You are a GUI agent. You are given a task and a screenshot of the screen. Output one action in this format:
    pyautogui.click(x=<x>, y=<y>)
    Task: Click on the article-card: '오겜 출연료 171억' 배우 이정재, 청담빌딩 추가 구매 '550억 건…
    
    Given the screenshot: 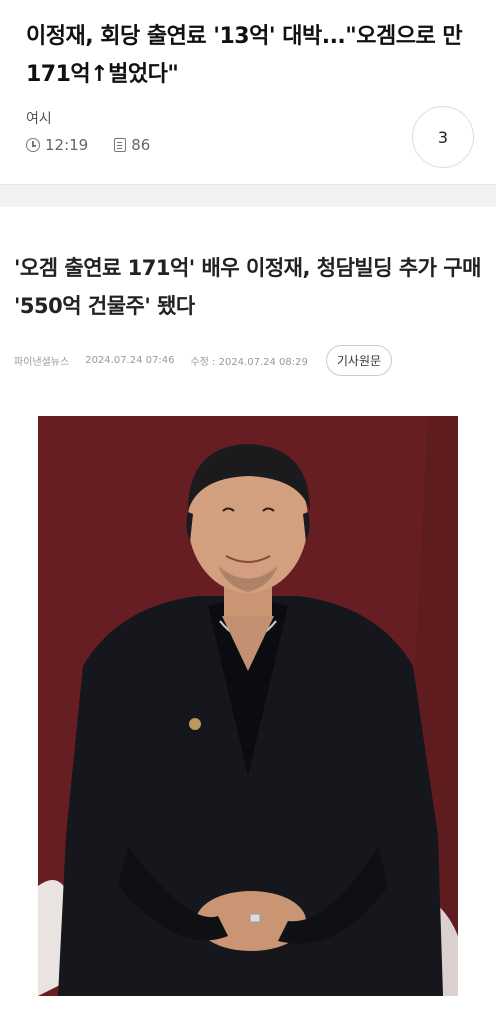 What is the action you would take?
    pyautogui.click(x=248, y=312)
    